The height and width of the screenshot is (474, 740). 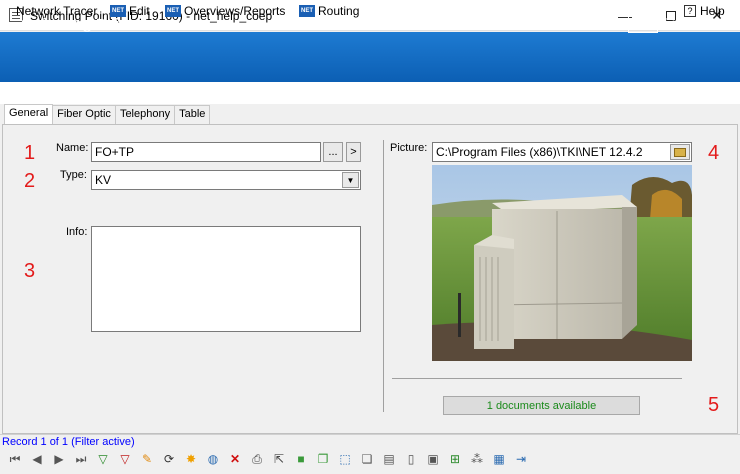 I want to click on menu-network-tracer-label: Network Tracer, so click(x=57, y=11).